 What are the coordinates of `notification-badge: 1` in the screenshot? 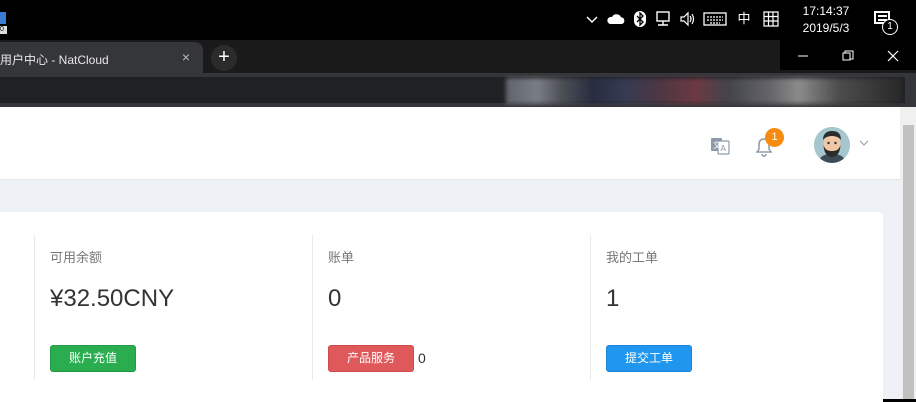 It's located at (774, 137).